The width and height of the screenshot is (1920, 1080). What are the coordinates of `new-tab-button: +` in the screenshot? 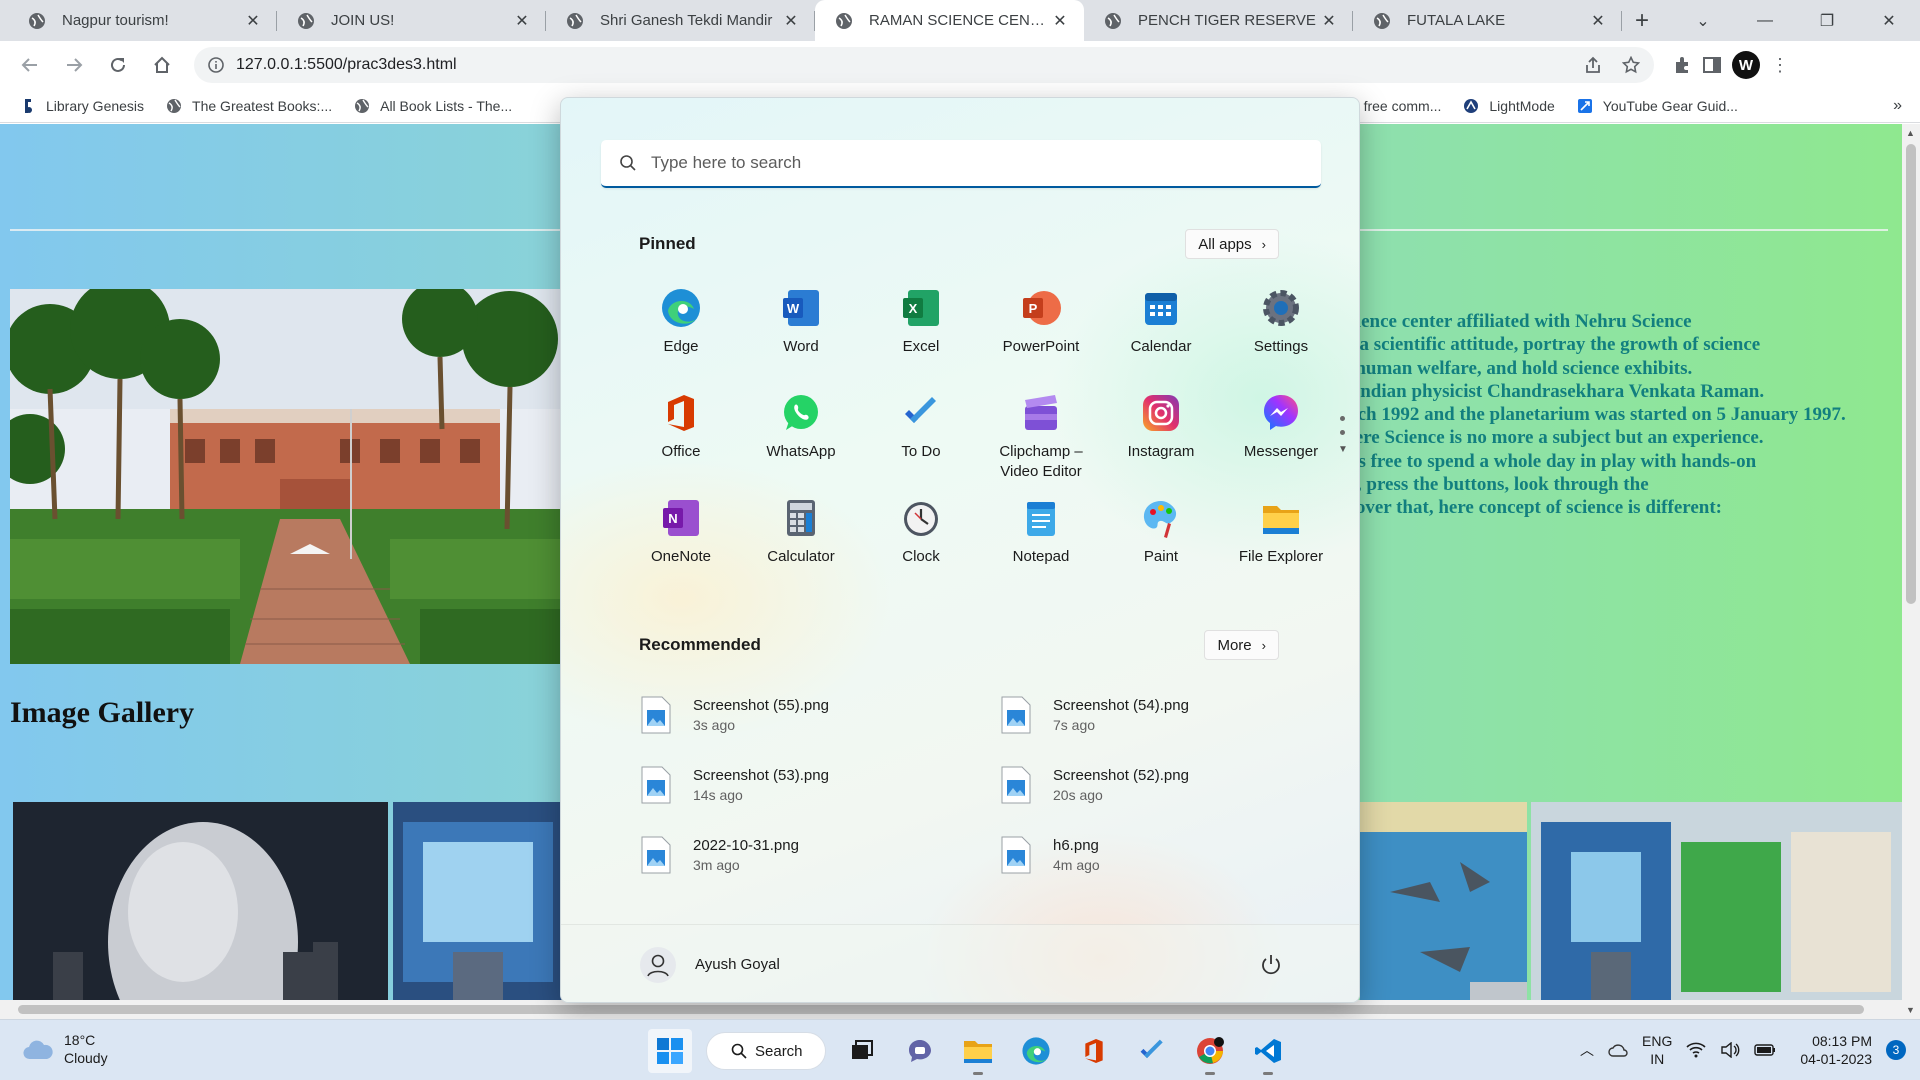 It's located at (1642, 20).